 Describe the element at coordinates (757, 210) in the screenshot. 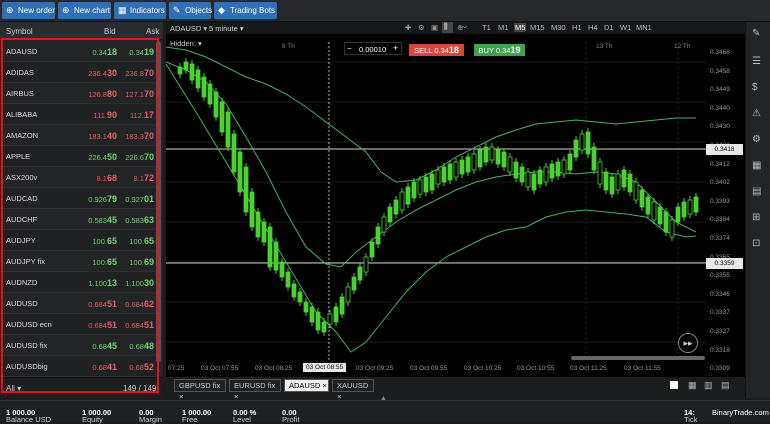

I see `right-sidebar: ✎ ☰ $ ⚠ ⚙ ▦ ▤ ⊞ ⊡` at that location.